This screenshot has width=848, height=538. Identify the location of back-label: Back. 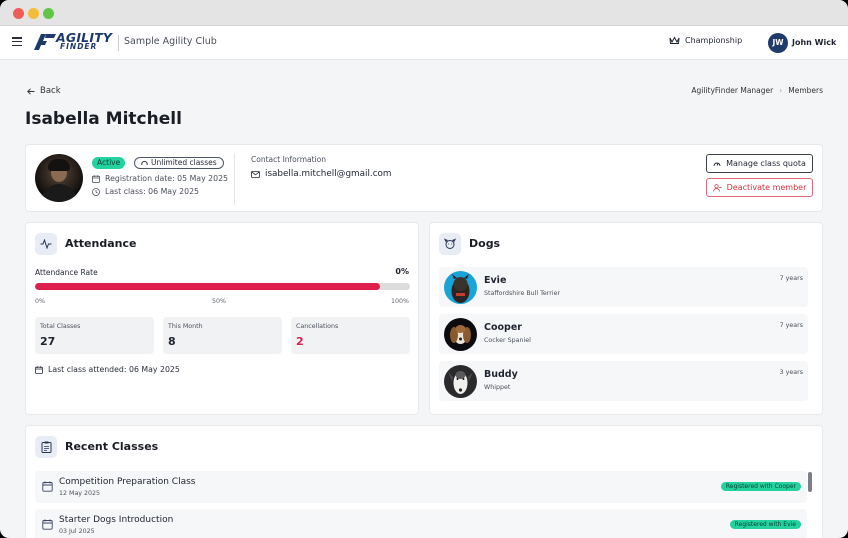
(50, 91).